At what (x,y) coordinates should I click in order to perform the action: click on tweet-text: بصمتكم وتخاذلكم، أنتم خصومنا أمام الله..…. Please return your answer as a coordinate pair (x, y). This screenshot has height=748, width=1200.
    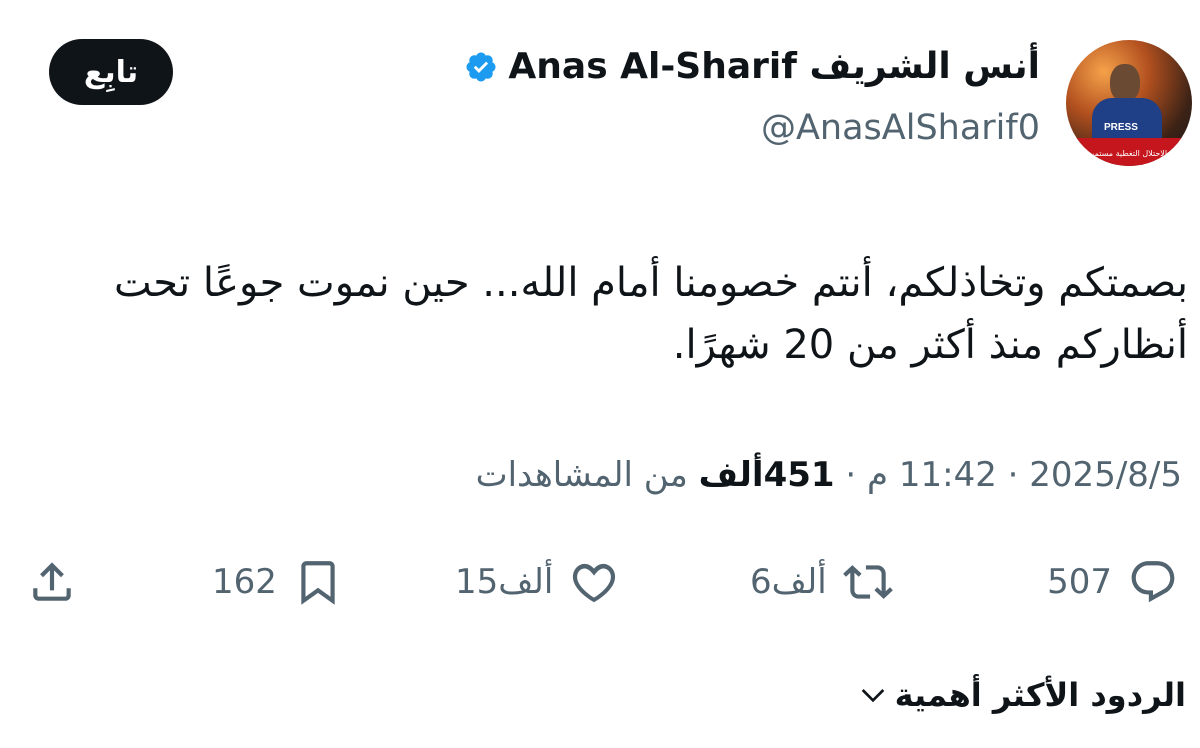
    Looking at the image, I should click on (650, 314).